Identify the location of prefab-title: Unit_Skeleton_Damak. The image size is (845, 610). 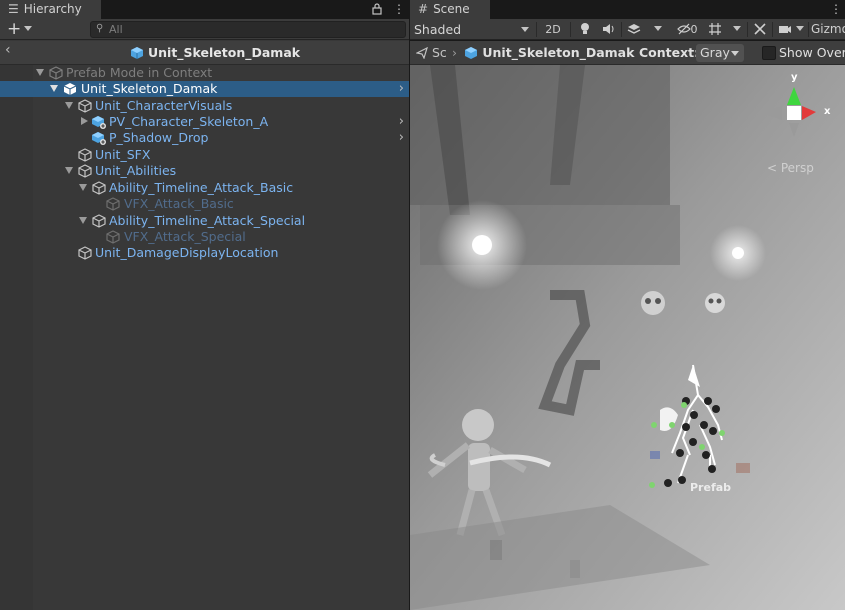
(215, 52).